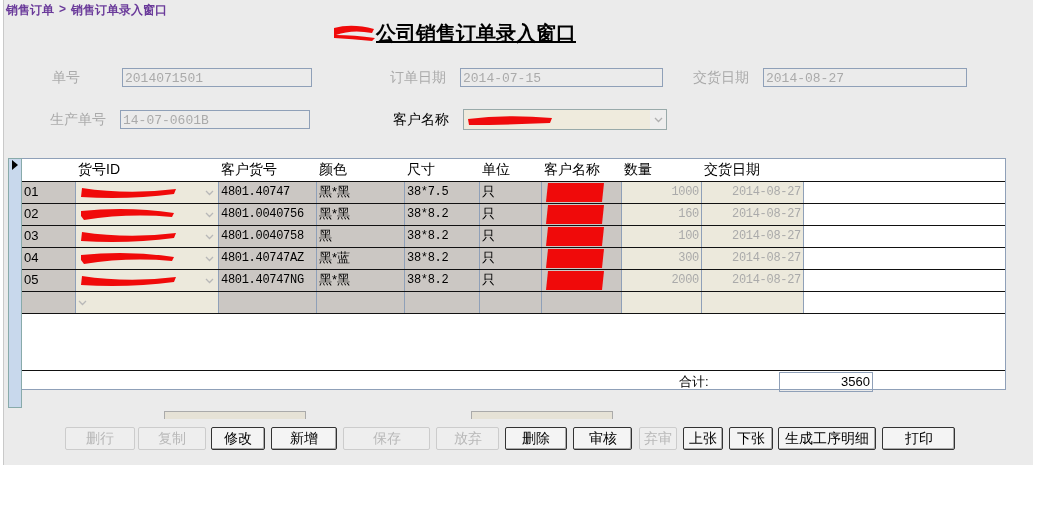 Image resolution: width=1045 pixels, height=532 pixels. What do you see at coordinates (511, 170) in the screenshot?
I see `column-header: 单位` at bounding box center [511, 170].